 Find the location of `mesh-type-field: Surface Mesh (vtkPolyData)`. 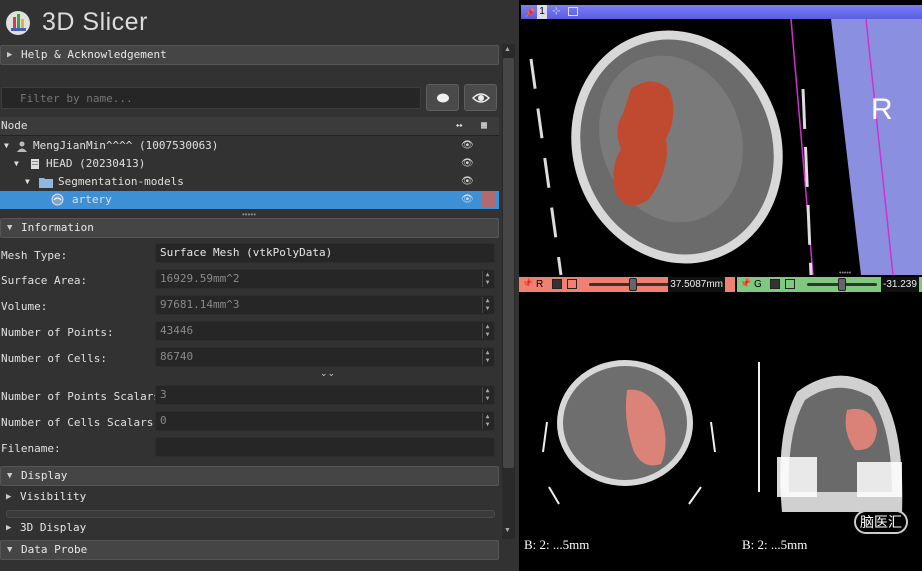

mesh-type-field: Surface Mesh (vtkPolyData) is located at coordinates (325, 253).